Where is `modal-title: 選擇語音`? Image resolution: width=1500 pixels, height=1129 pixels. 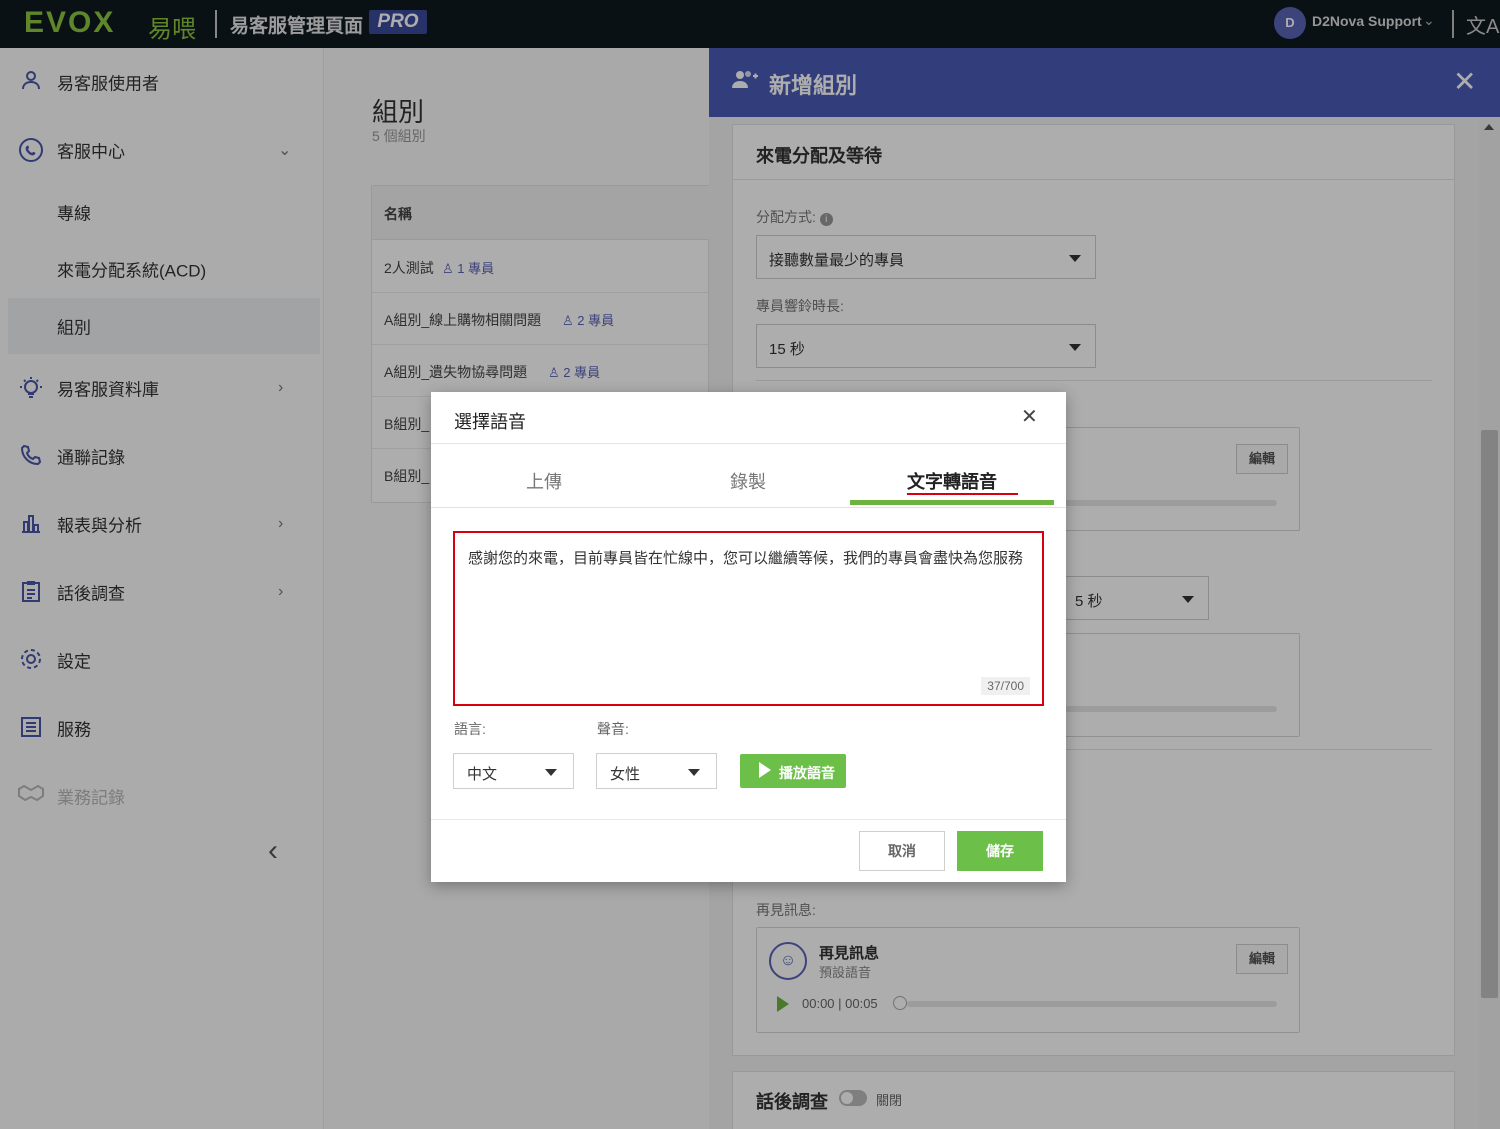 modal-title: 選擇語音 is located at coordinates (490, 422).